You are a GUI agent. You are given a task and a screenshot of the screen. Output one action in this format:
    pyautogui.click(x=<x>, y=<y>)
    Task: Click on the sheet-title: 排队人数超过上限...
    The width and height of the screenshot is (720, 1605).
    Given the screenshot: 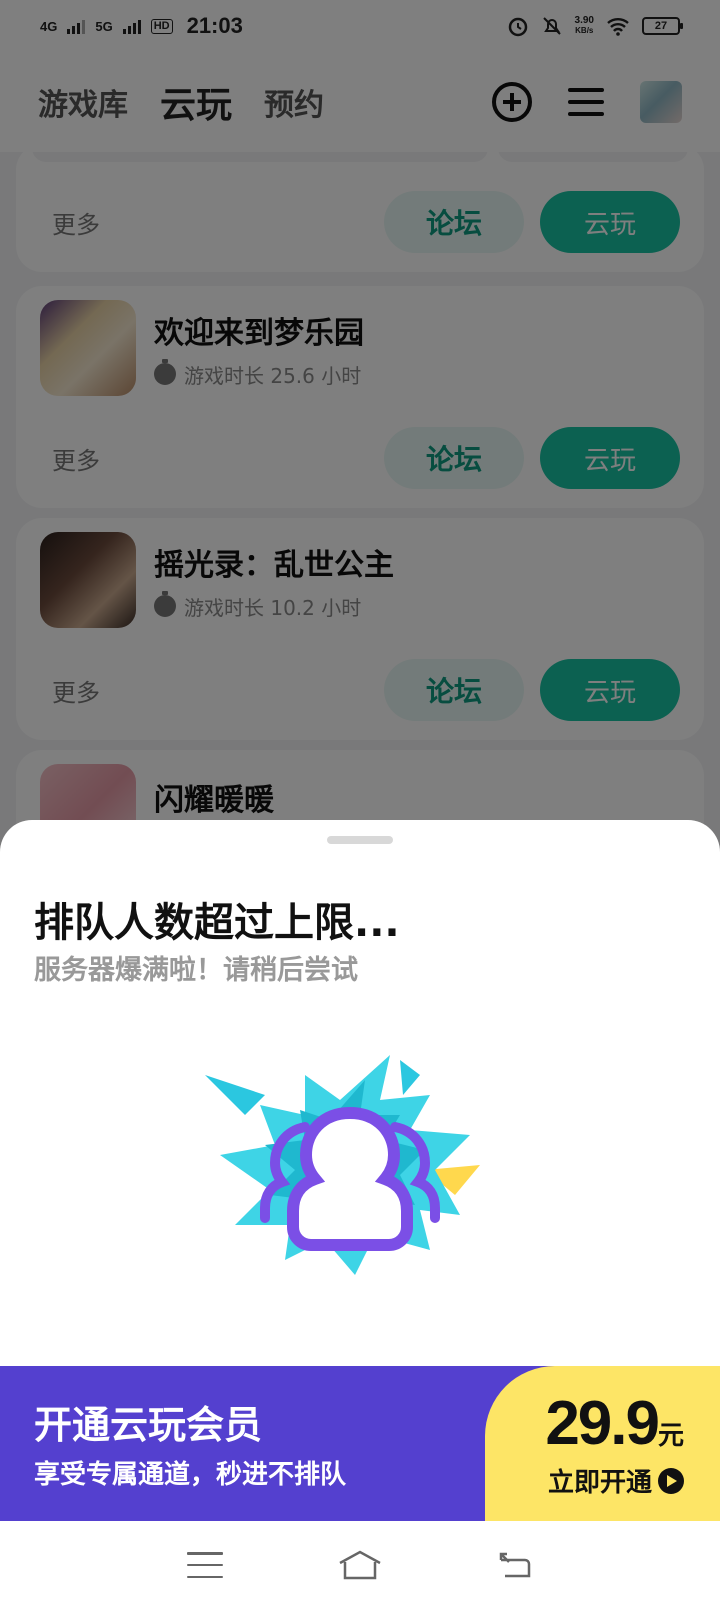 What is the action you would take?
    pyautogui.click(x=217, y=923)
    